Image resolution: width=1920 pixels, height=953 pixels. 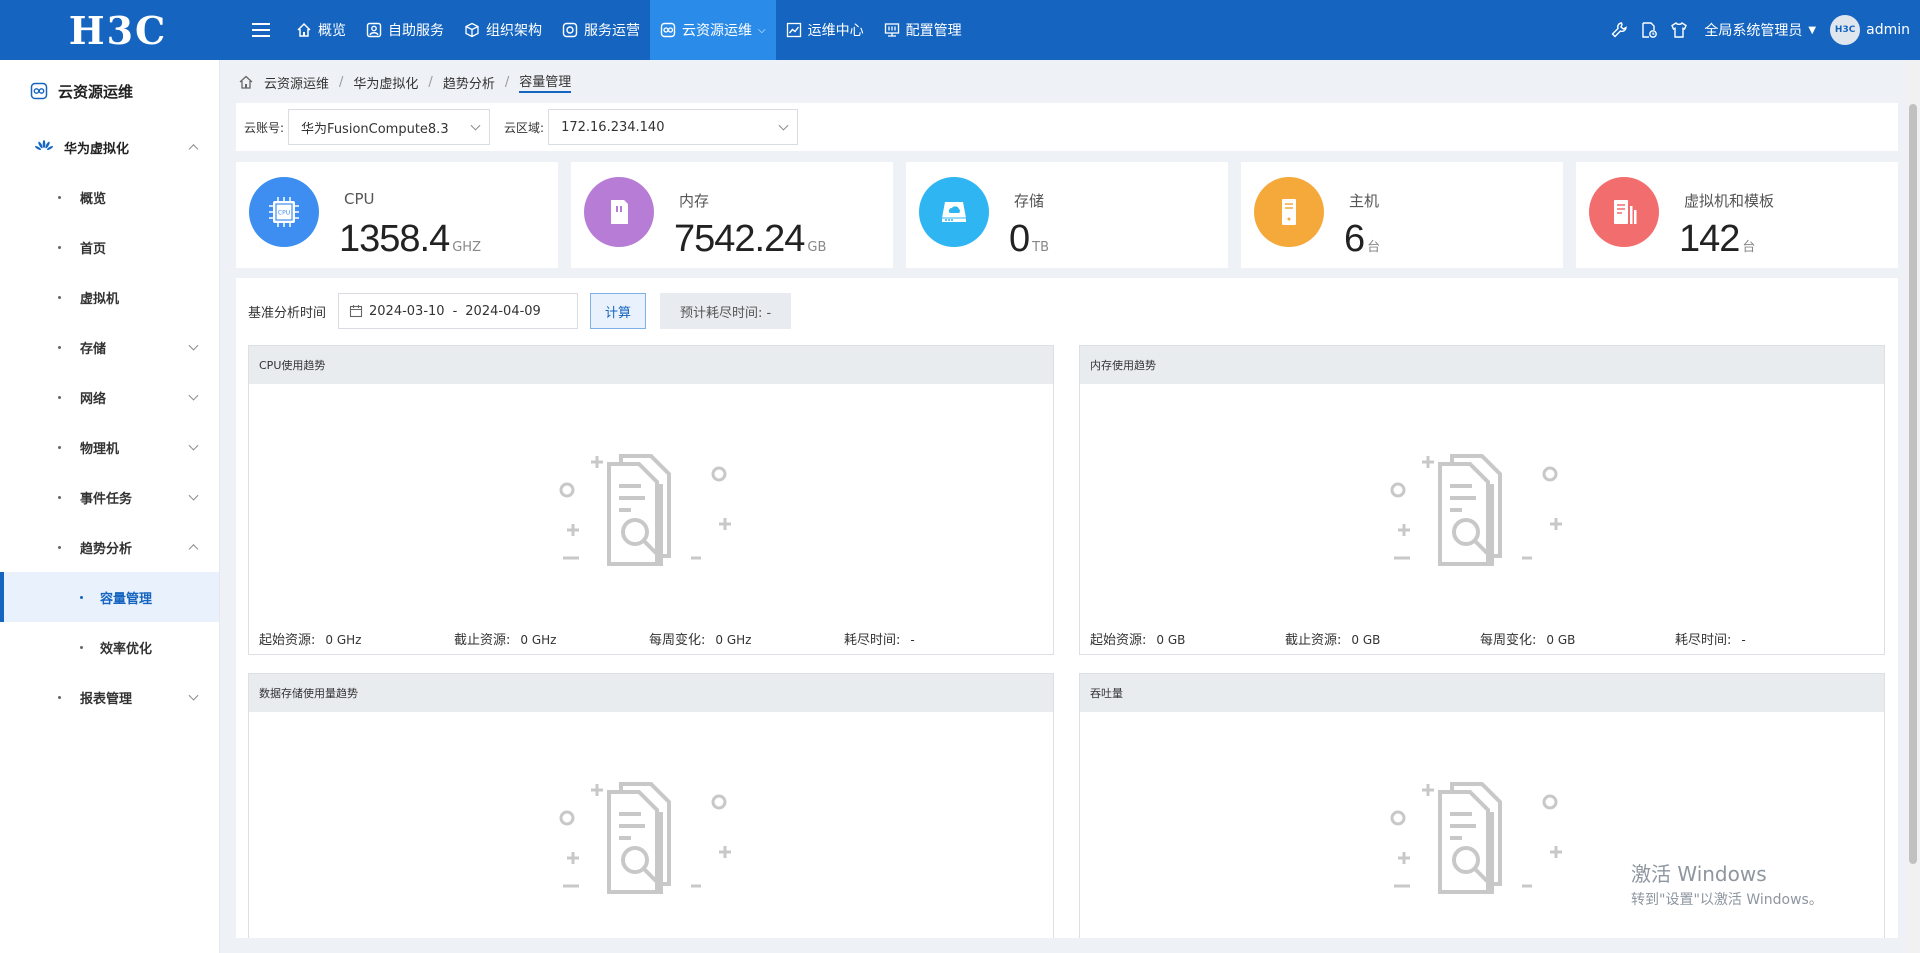 What do you see at coordinates (677, 640) in the screenshot?
I see `weekly-change-label: 每周变化:` at bounding box center [677, 640].